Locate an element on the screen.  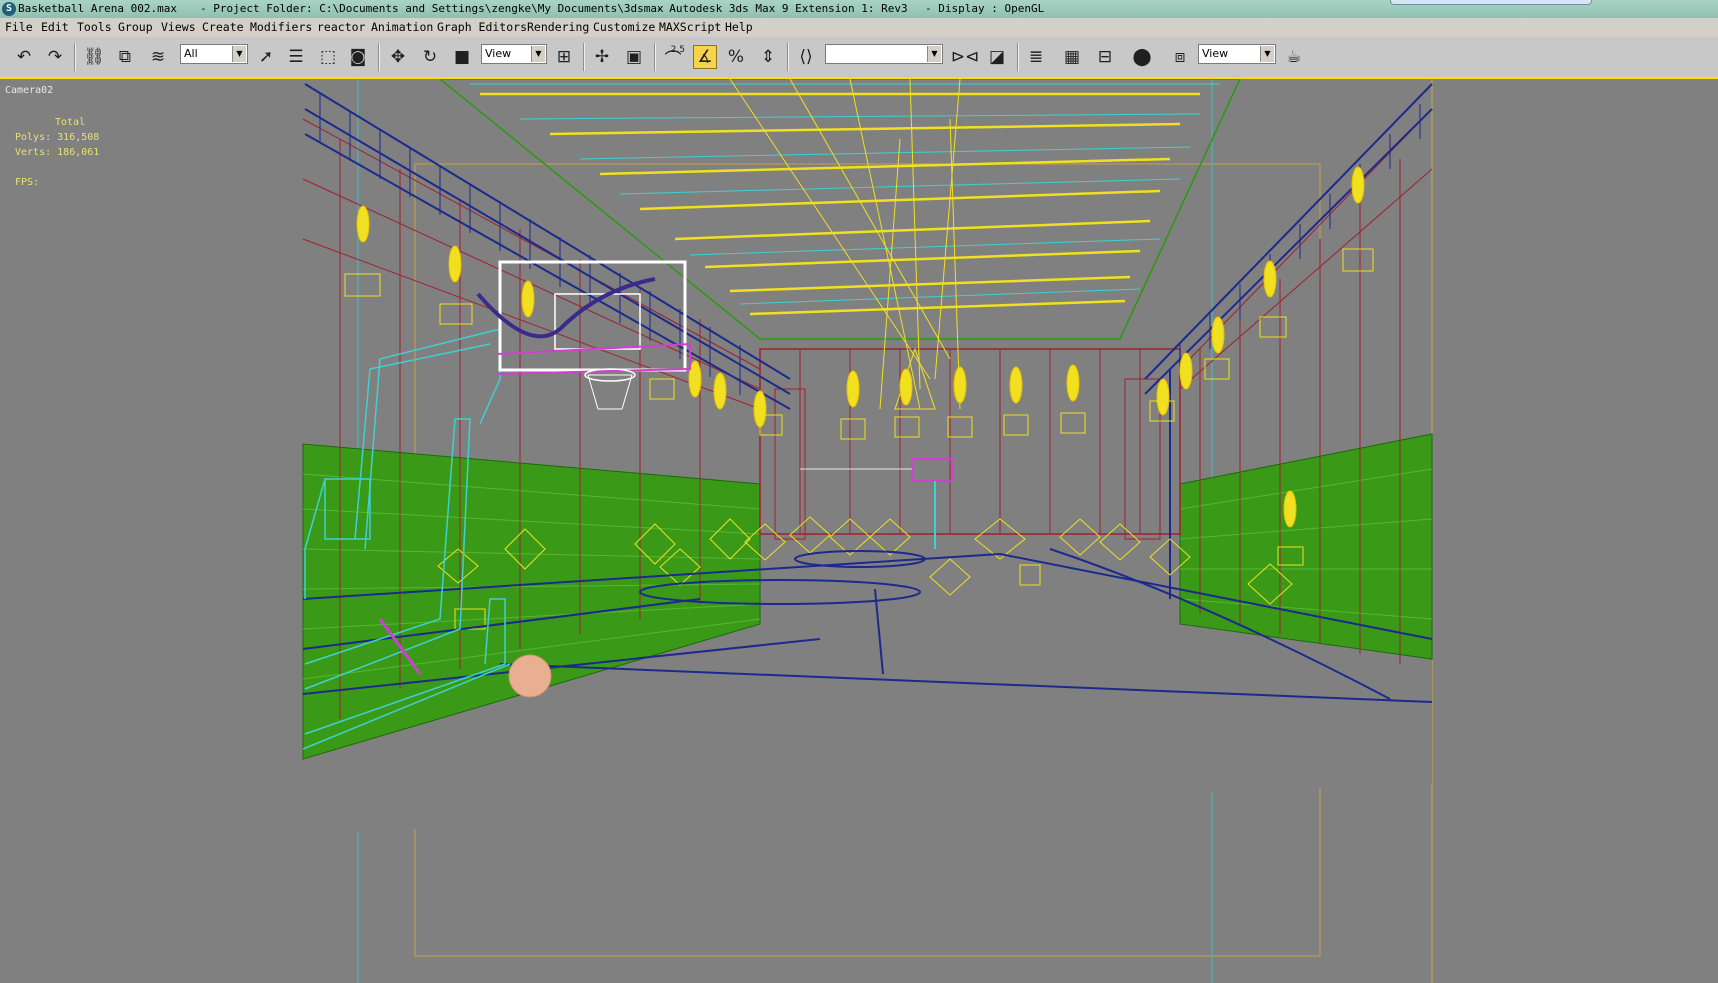
menu-rendering: Rendering is located at coordinates (558, 27).